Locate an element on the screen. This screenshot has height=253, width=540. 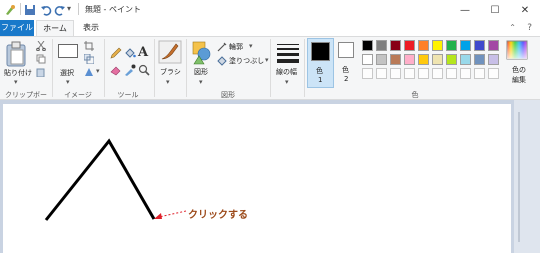
outline-button: 輪郭 is located at coordinates (236, 47).